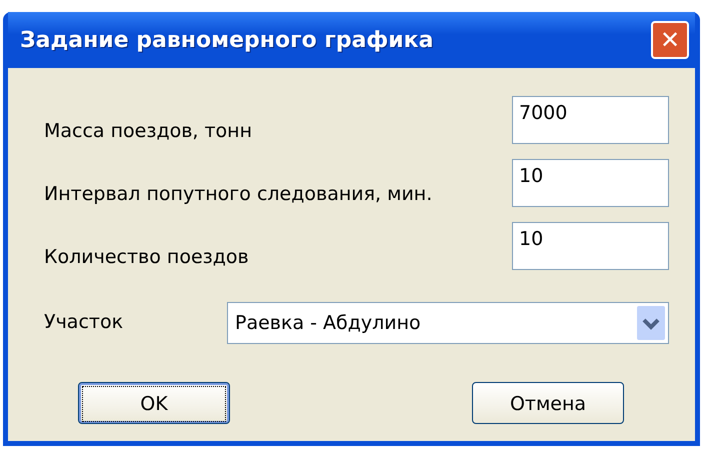 The width and height of the screenshot is (708, 454). Describe the element at coordinates (548, 403) in the screenshot. I see `dialog-button: Отмена` at that location.